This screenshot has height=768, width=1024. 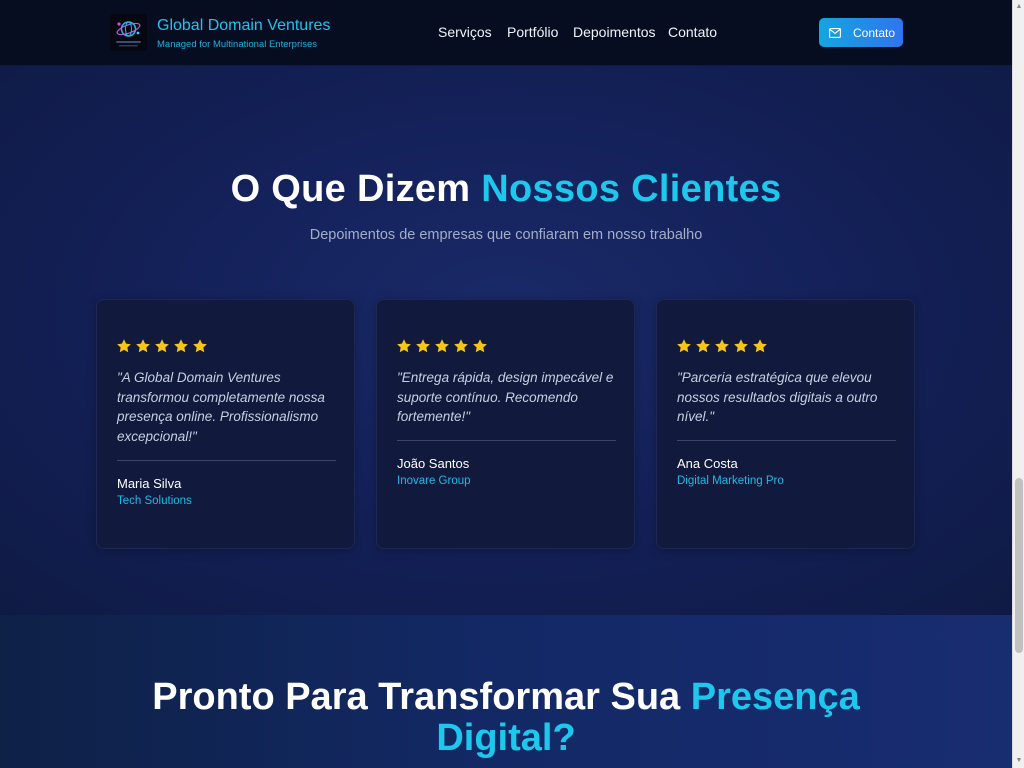 I want to click on logo, so click(x=128, y=32).